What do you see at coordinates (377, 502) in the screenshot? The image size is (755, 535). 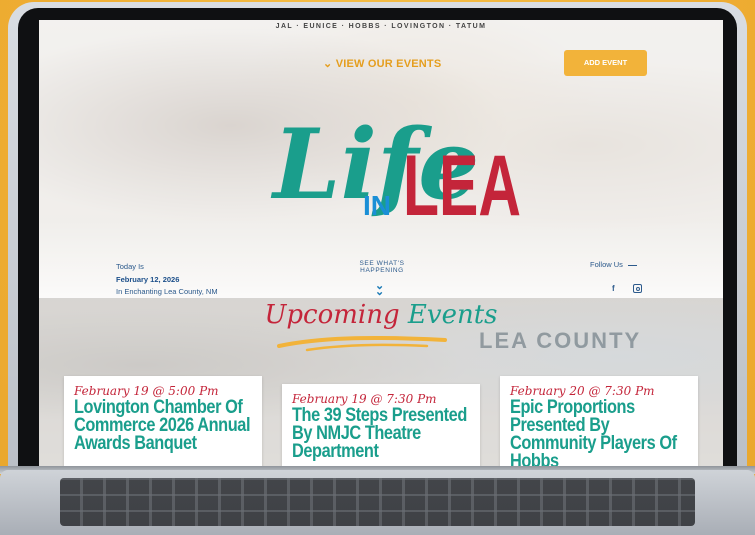 I see `keyboard-rows` at bounding box center [377, 502].